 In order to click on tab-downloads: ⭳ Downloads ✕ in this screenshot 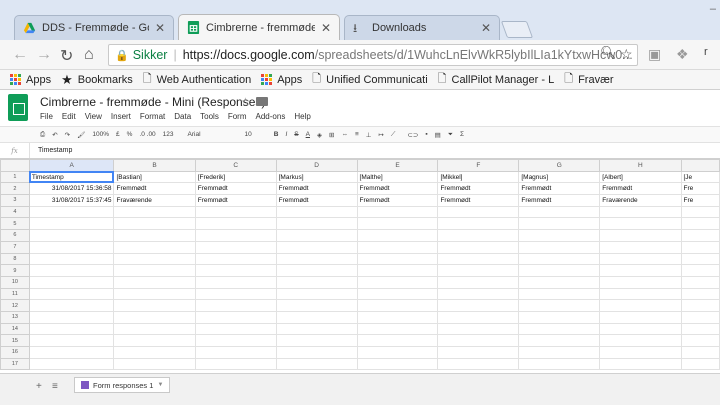, I will do `click(422, 27)`.